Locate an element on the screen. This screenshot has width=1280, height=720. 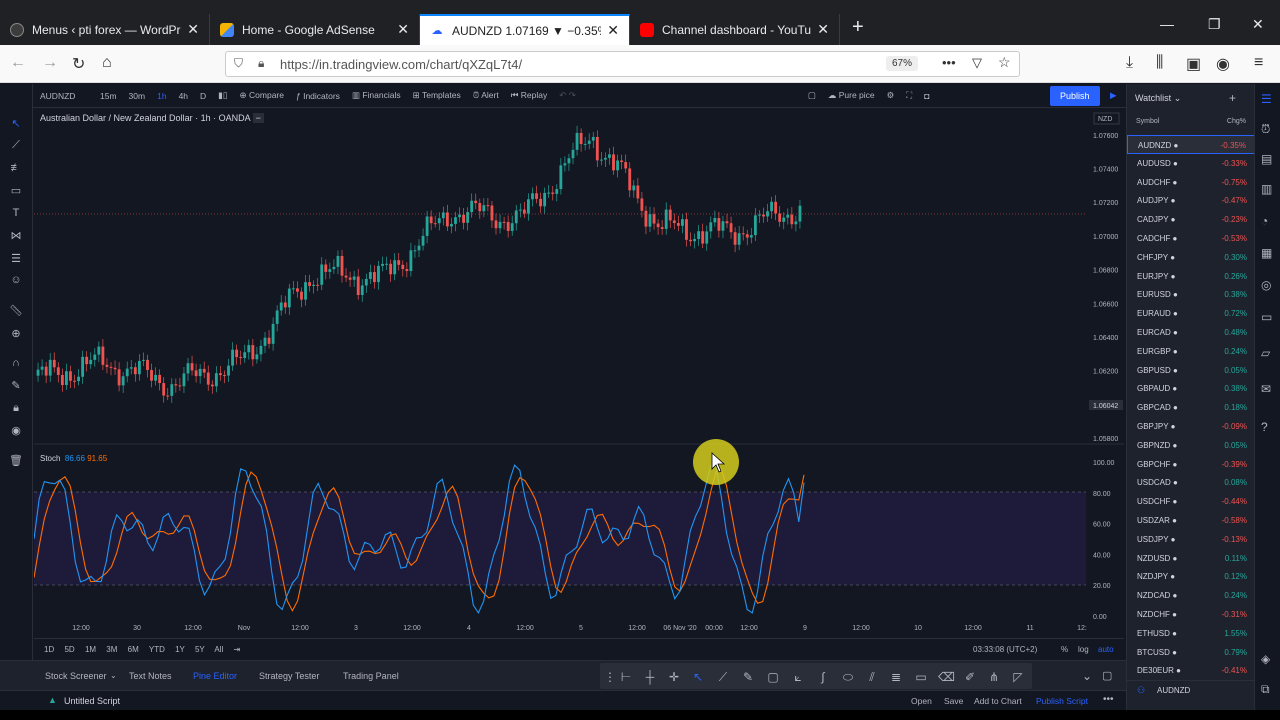
watchlist-row: EURAUD ● 0.72% is located at coordinates (1191, 313).